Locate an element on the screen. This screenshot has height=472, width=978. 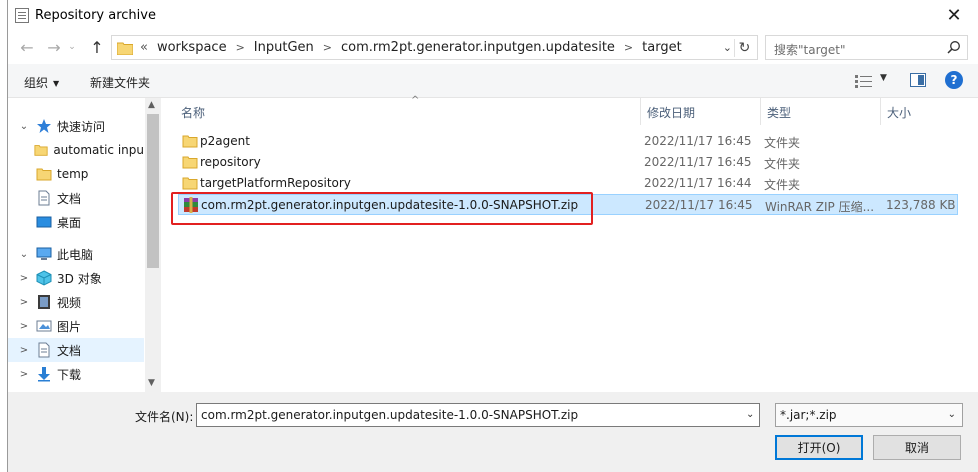
nav-item-this-pc: ⌄ 此电脑 is located at coordinates (76, 254).